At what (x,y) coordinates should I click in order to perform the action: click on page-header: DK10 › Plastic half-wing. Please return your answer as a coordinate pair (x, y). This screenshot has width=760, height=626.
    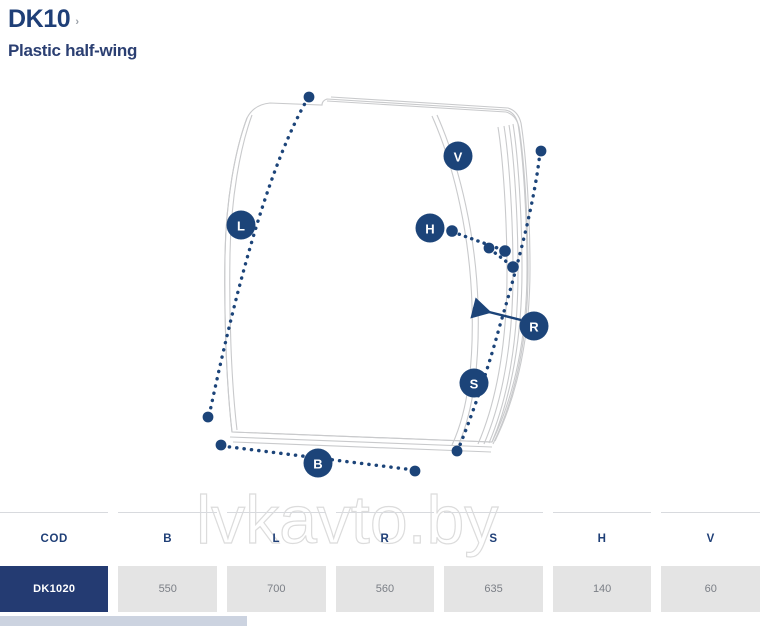
    Looking at the image, I should click on (72, 32).